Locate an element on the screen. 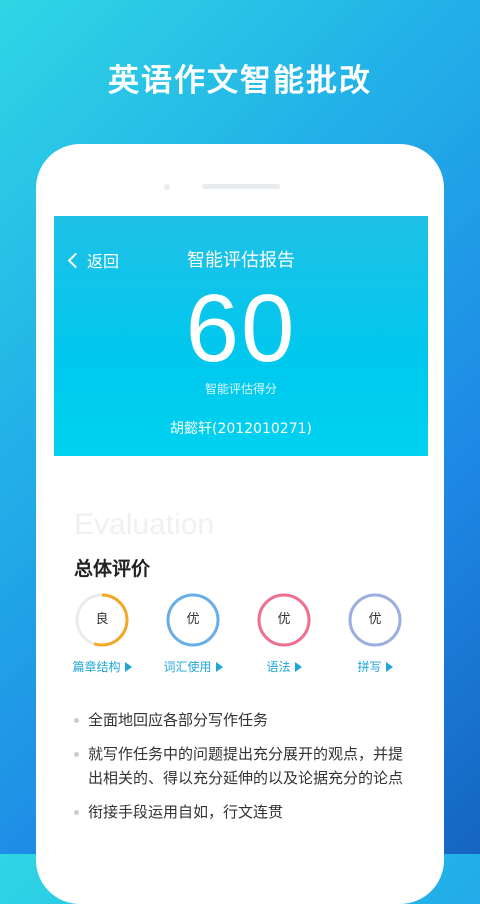 This screenshot has height=904, width=480. ratings-row: 良 篇章结构 优 词汇使用 优 语法 优 拼写 is located at coordinates (245, 633).